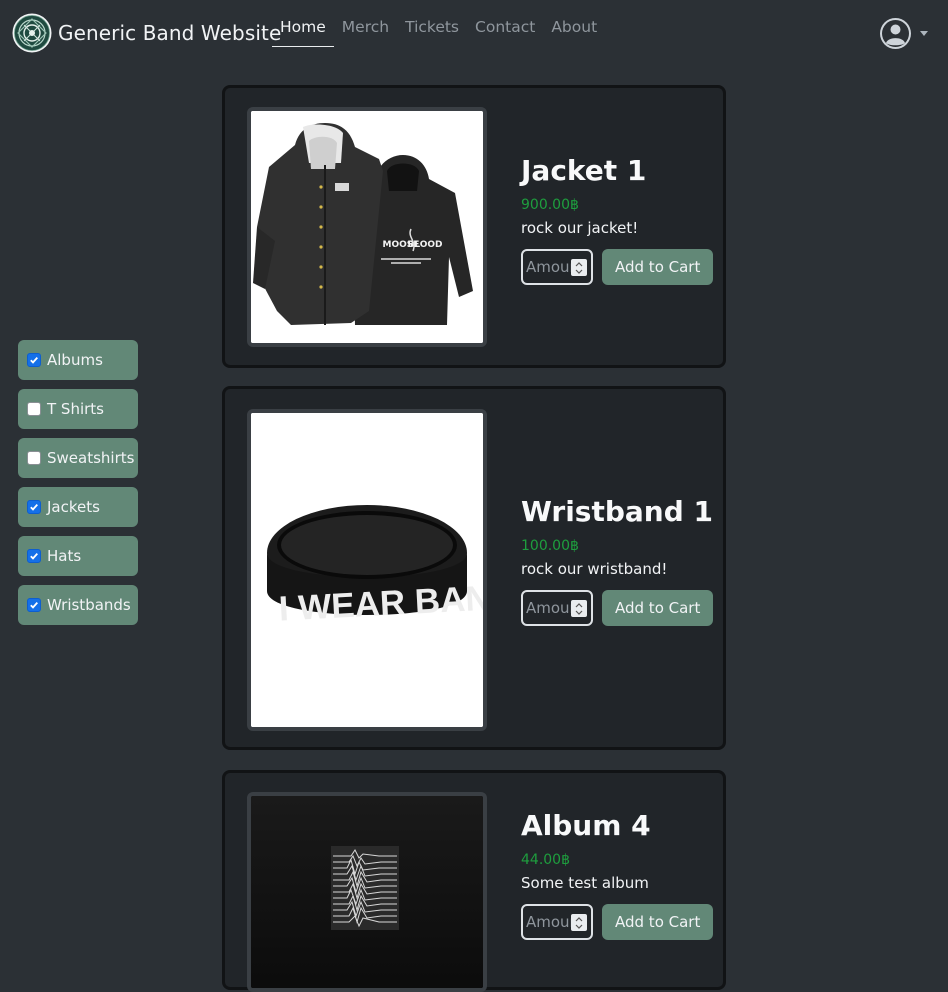  What do you see at coordinates (924, 33) in the screenshot?
I see `chevron-down-icon` at bounding box center [924, 33].